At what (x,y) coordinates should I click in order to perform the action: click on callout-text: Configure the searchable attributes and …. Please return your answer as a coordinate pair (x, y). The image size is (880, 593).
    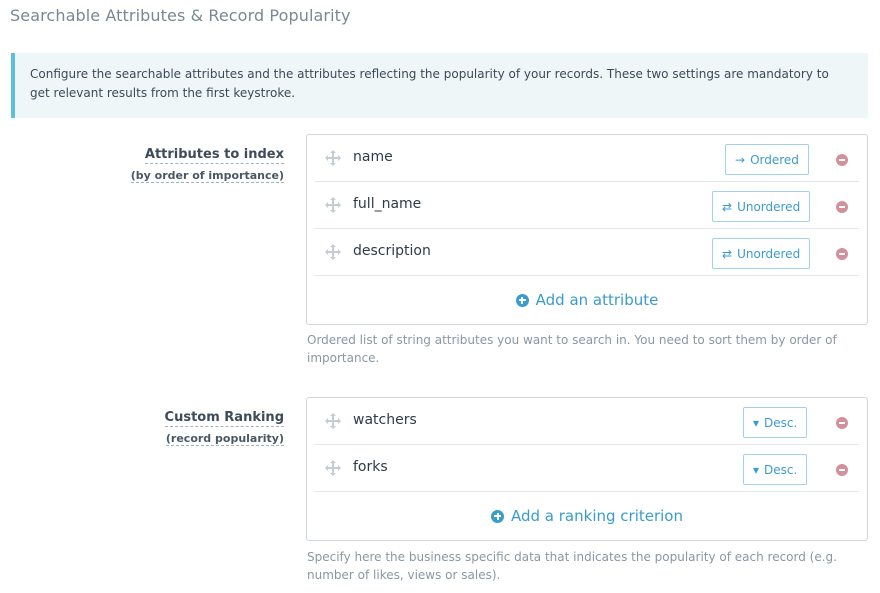
    Looking at the image, I should click on (429, 83).